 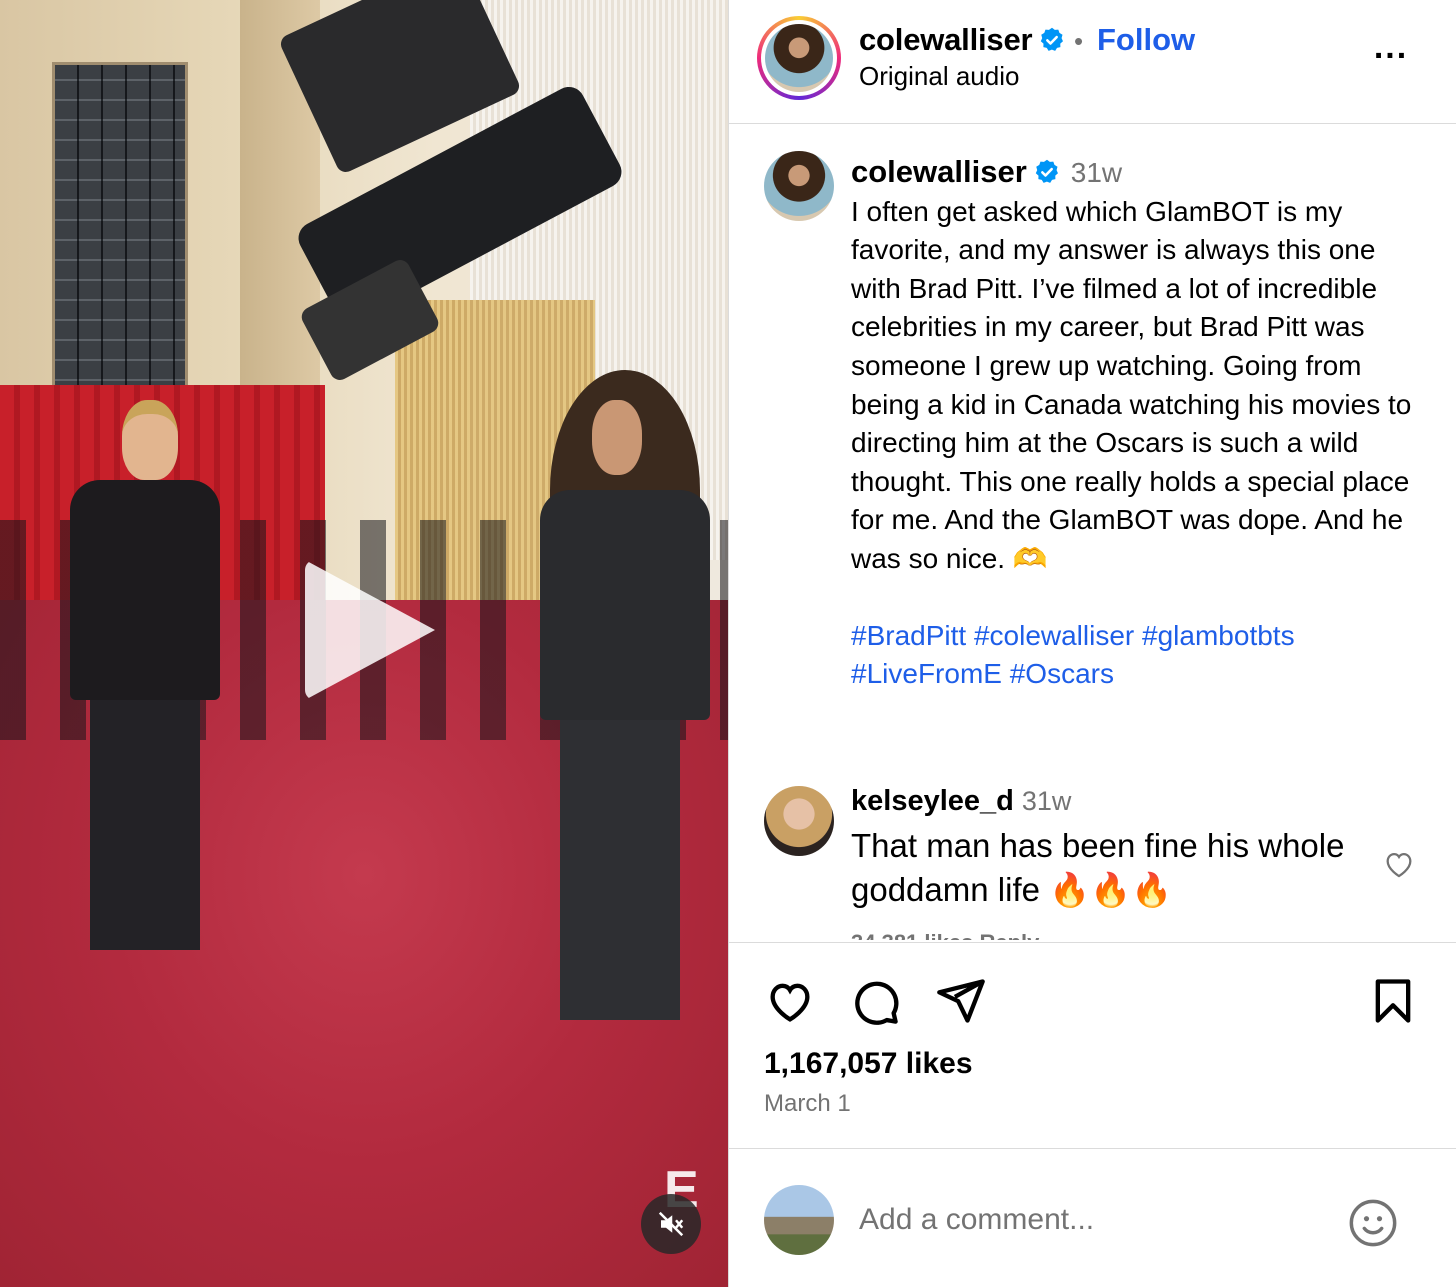 I want to click on play-icon, so click(x=370, y=630).